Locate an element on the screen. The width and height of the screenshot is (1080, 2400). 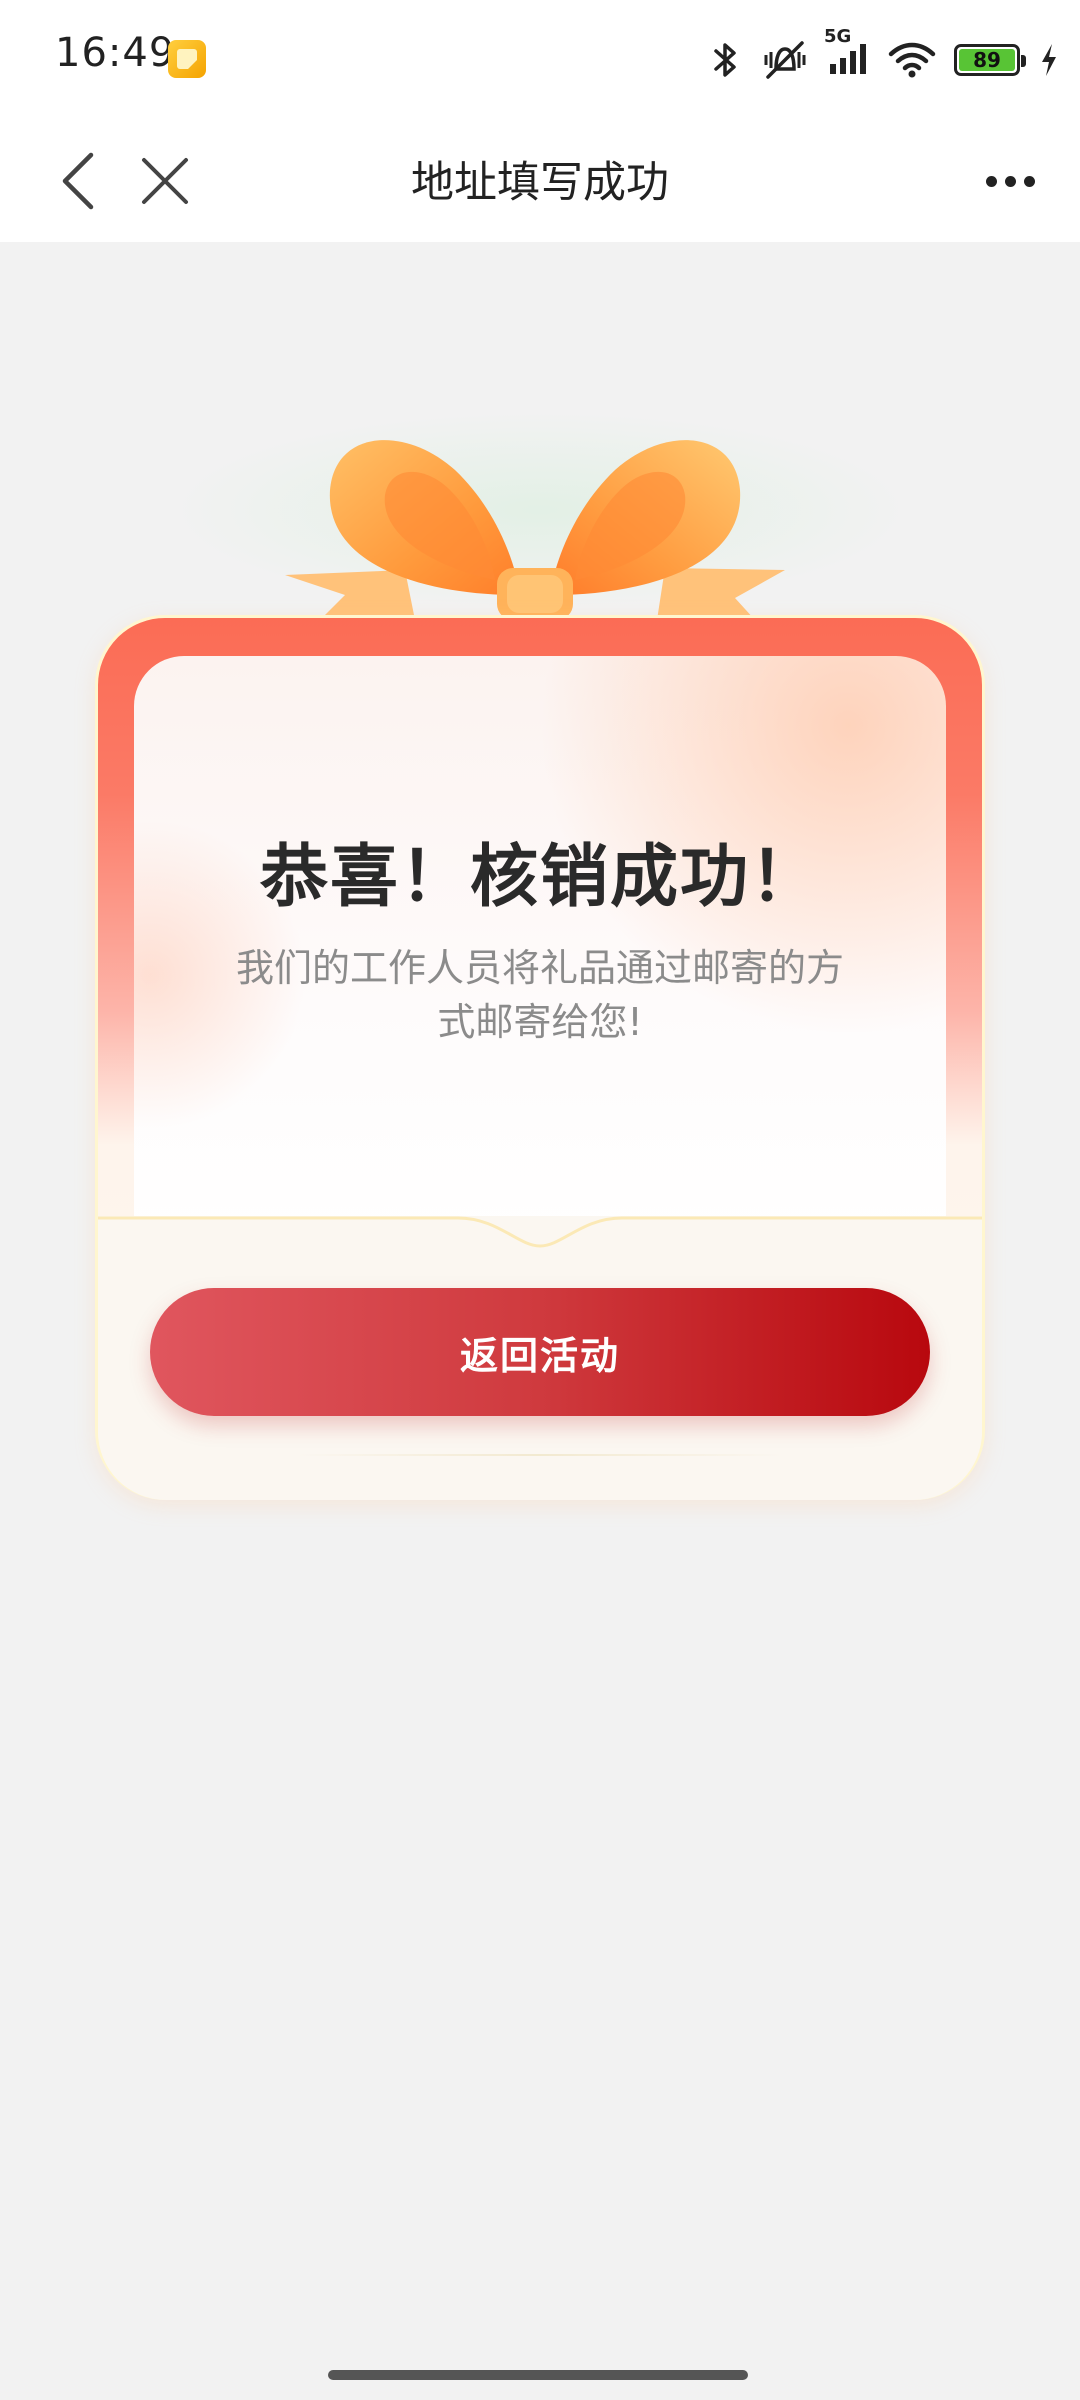
navigation-bar: 地址填写成功 is located at coordinates (540, 181).